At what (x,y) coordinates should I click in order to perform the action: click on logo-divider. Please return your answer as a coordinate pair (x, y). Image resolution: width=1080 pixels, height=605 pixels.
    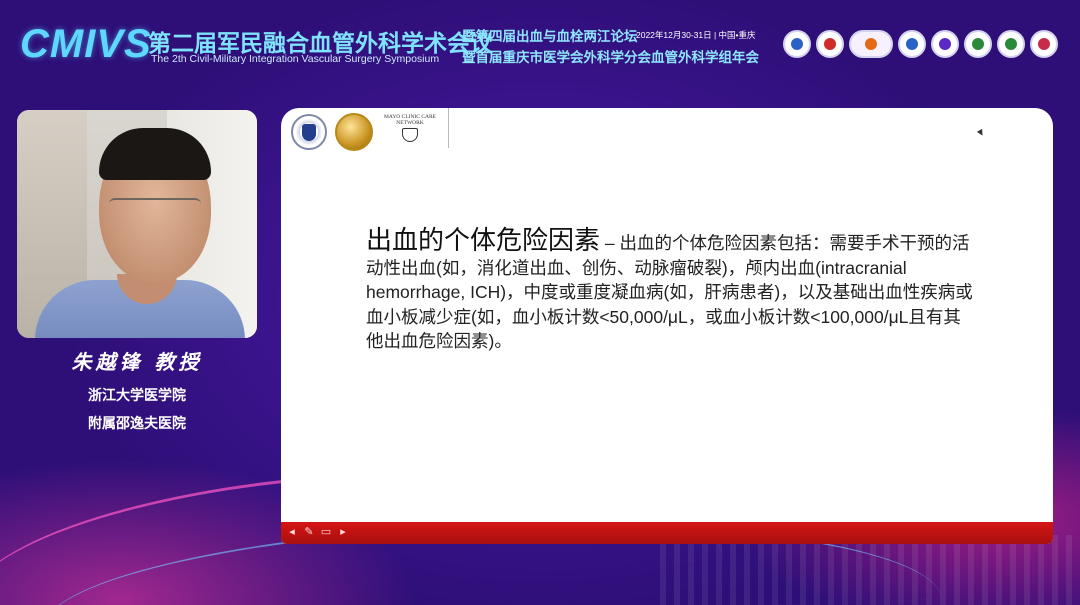
    Looking at the image, I should click on (448, 128).